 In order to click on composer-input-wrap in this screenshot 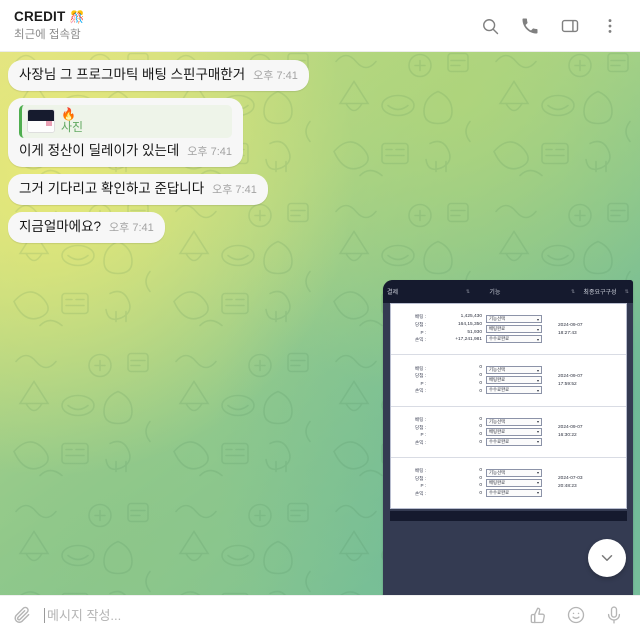, I will do `click(280, 615)`.